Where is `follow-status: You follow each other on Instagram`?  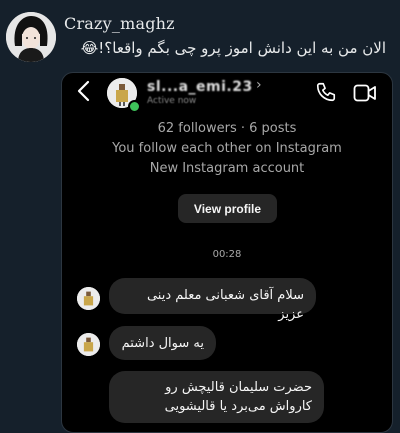
follow-status: You follow each other on Instagram is located at coordinates (227, 148).